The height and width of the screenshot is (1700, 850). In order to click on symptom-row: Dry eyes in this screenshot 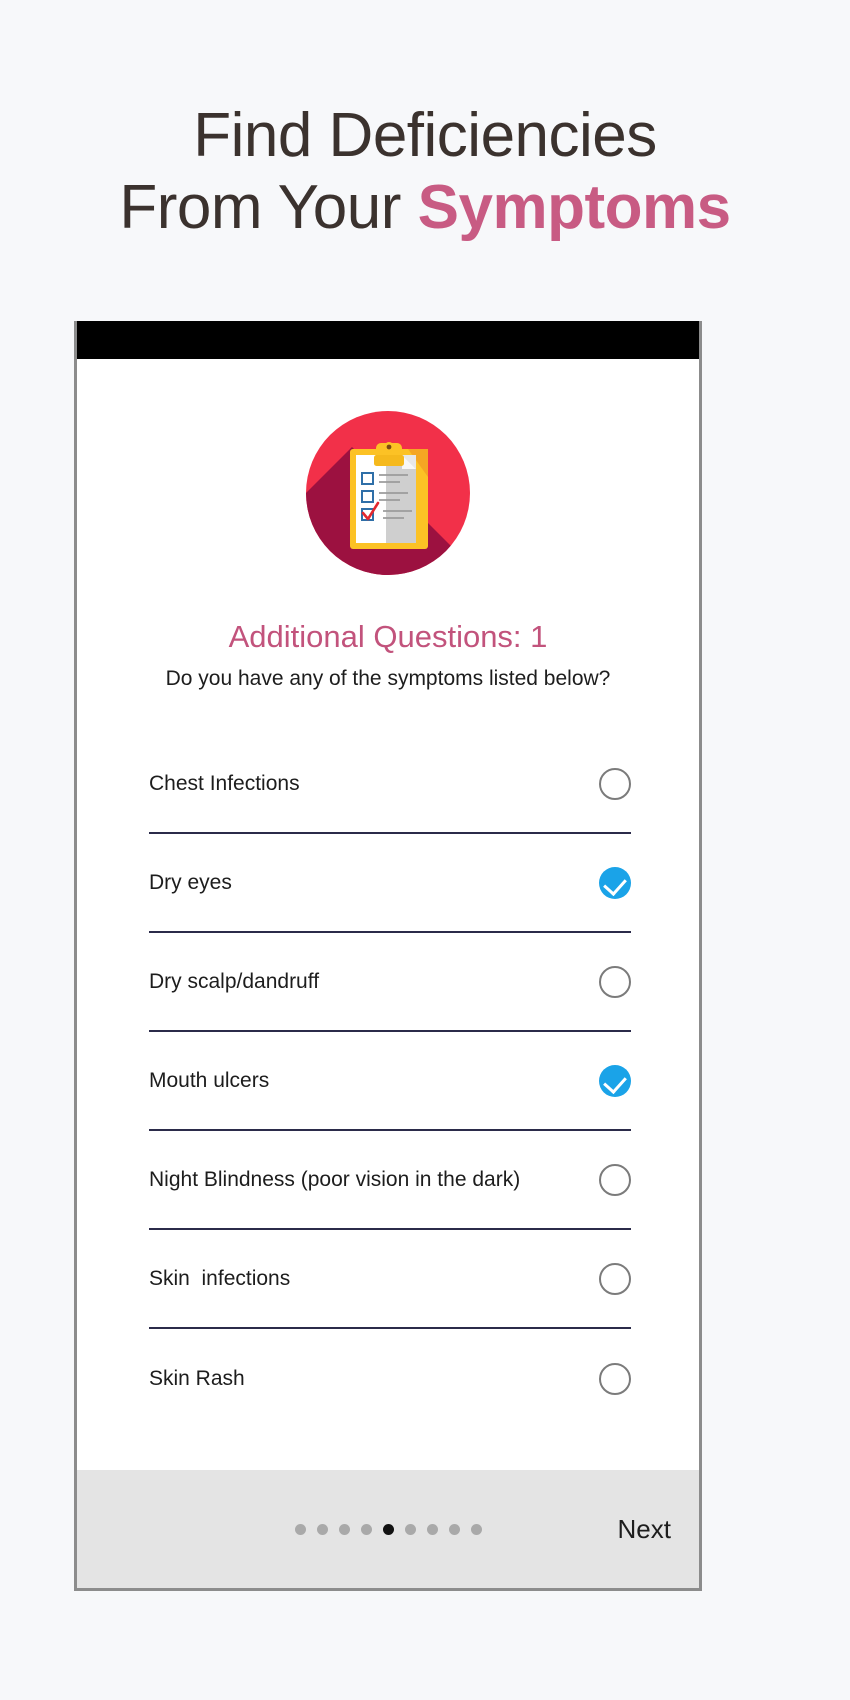, I will do `click(390, 883)`.